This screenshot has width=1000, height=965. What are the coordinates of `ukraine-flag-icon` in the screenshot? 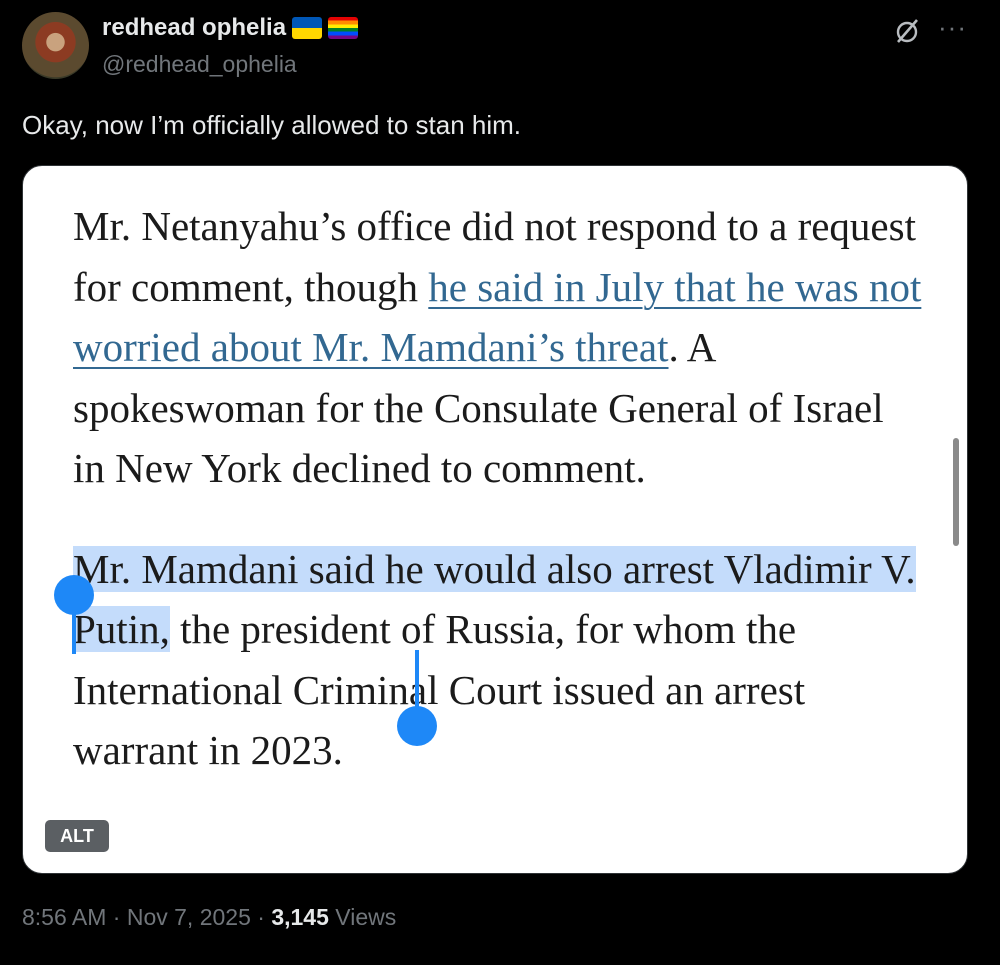 It's located at (307, 28).